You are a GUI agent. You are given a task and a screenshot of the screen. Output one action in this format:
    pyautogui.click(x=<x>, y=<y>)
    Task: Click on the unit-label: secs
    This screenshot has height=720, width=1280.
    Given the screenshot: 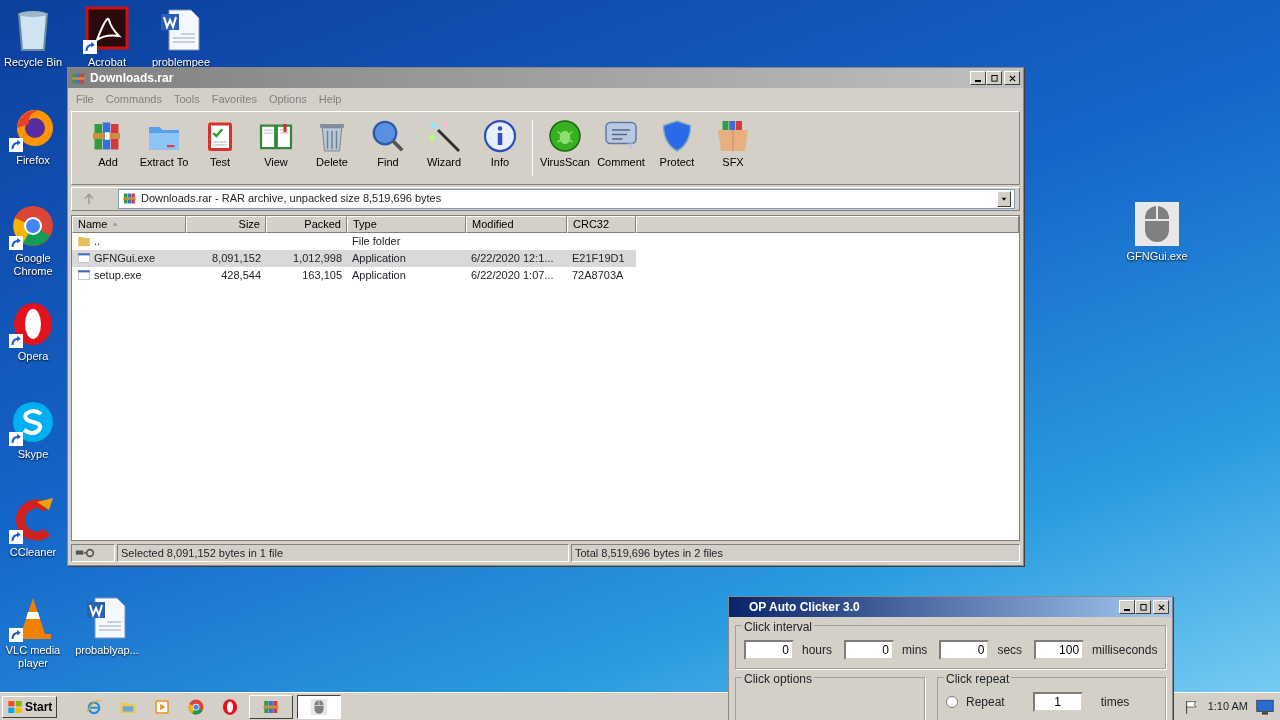 What is the action you would take?
    pyautogui.click(x=1010, y=650)
    